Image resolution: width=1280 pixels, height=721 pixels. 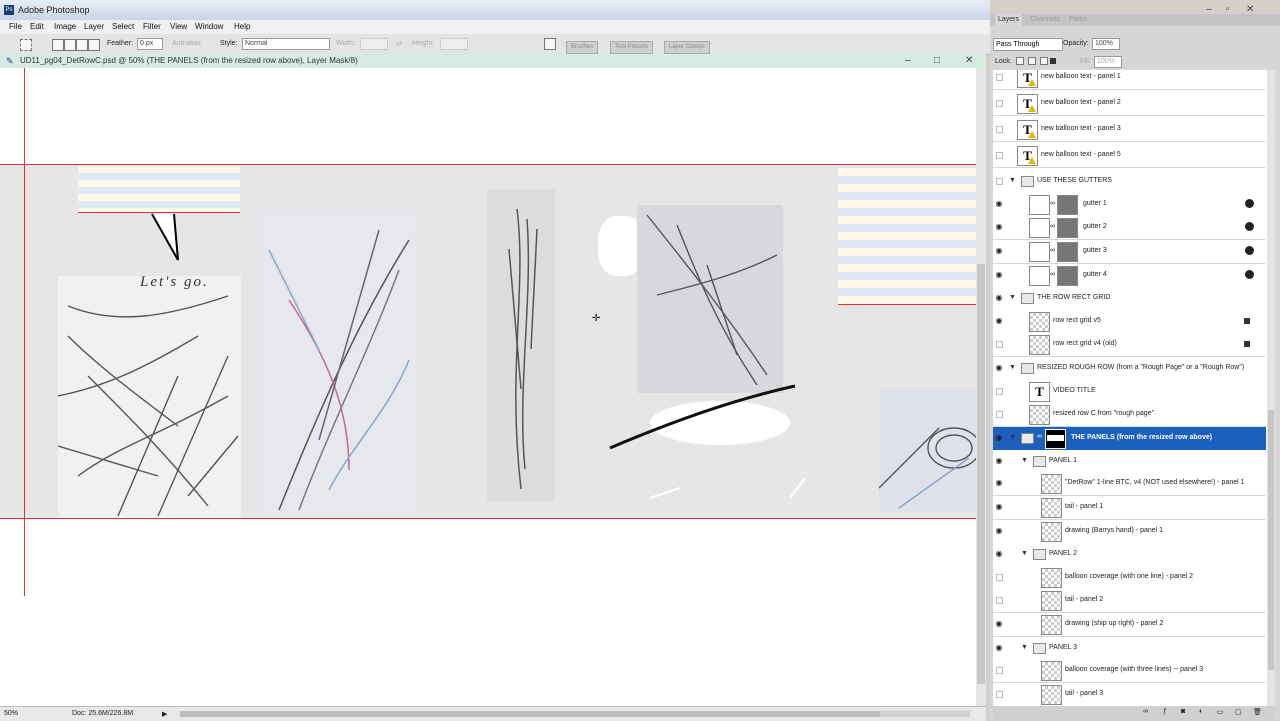 I want to click on opacity-input: 100%, so click(x=1106, y=44).